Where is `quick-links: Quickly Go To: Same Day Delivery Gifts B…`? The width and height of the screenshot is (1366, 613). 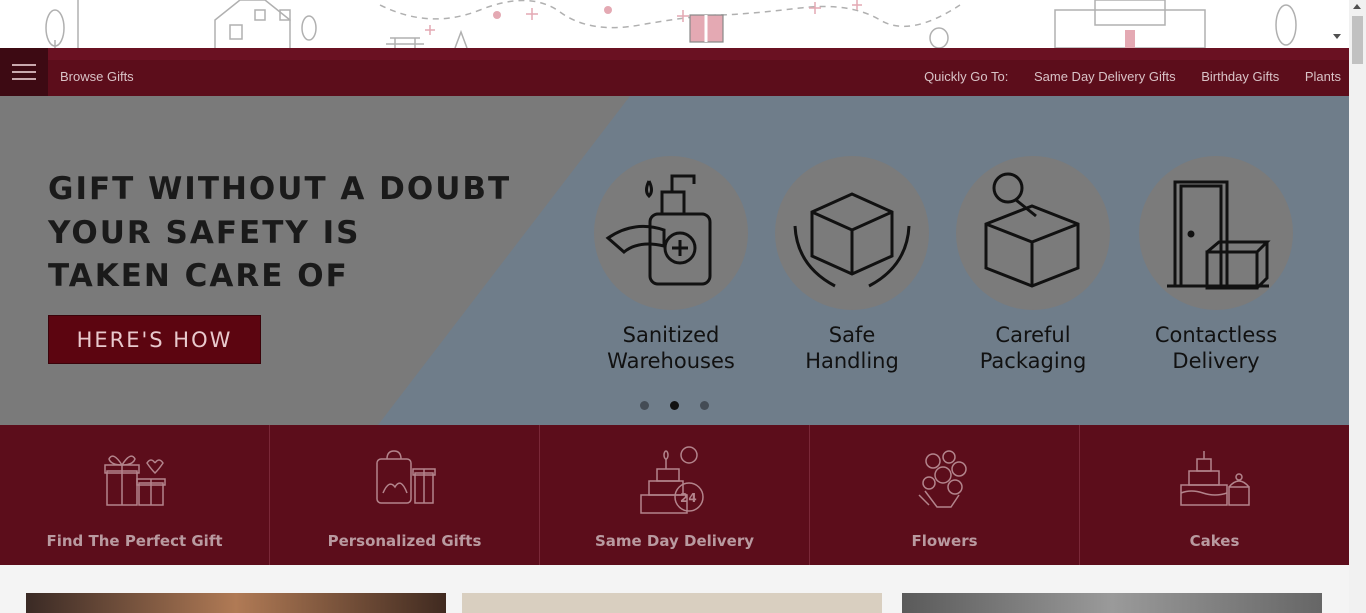
quick-links: Quickly Go To: Same Day Delivery Gifts B… is located at coordinates (1136, 76).